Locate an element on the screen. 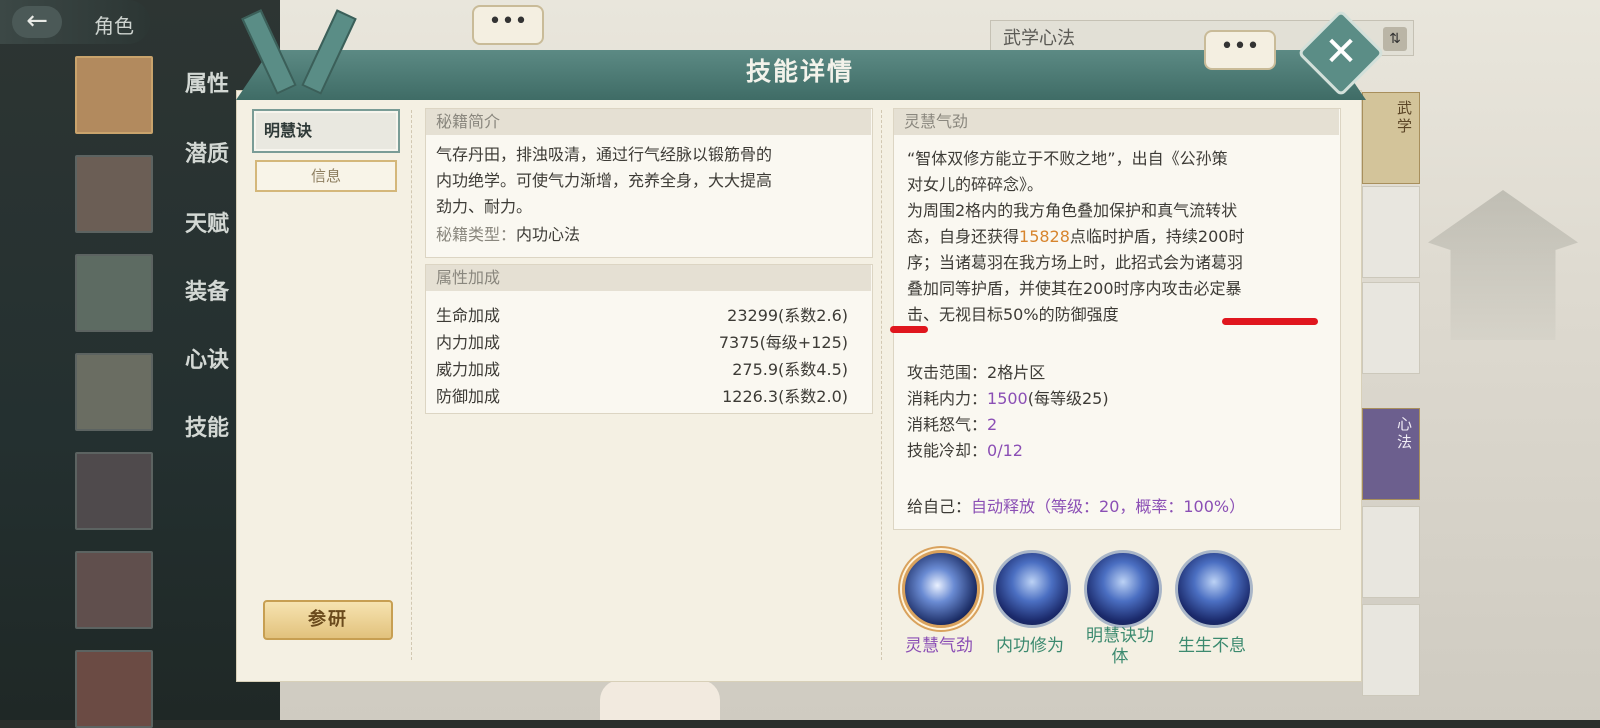 The image size is (1600, 728). side-tab-skills: 技能 is located at coordinates (207, 426).